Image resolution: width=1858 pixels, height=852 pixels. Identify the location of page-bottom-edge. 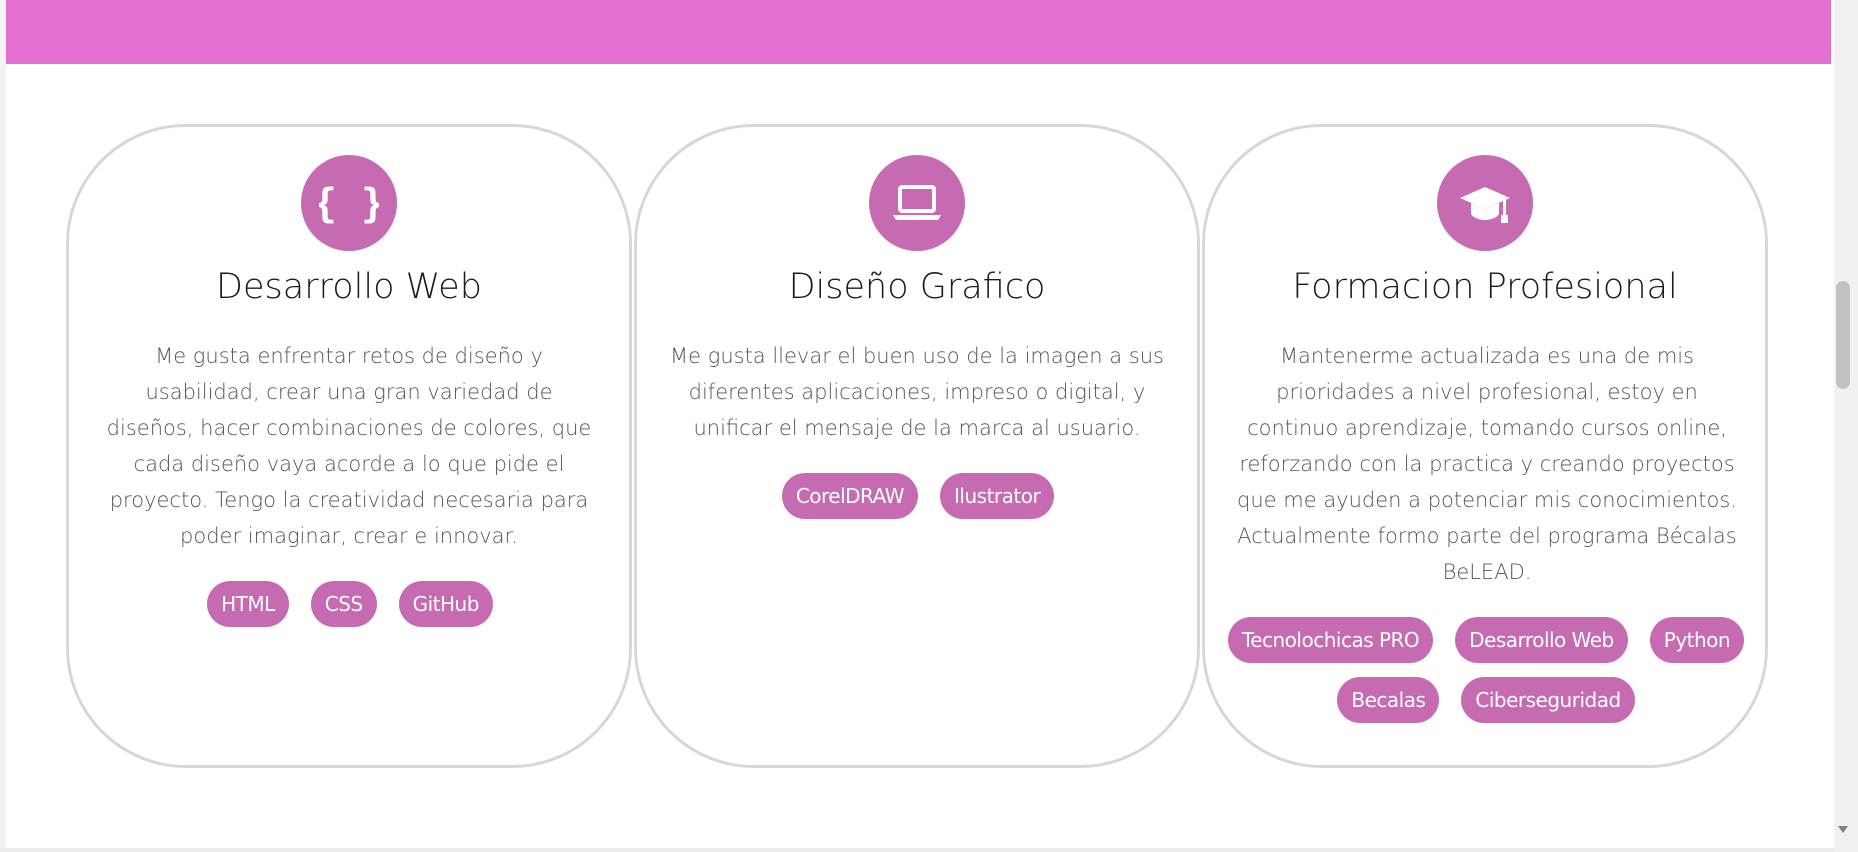
(917, 850).